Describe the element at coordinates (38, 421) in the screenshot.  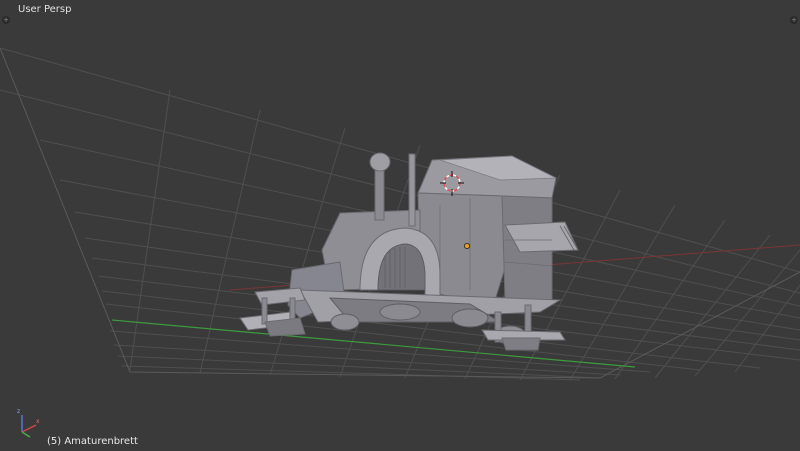
I see `svg-text: x` at that location.